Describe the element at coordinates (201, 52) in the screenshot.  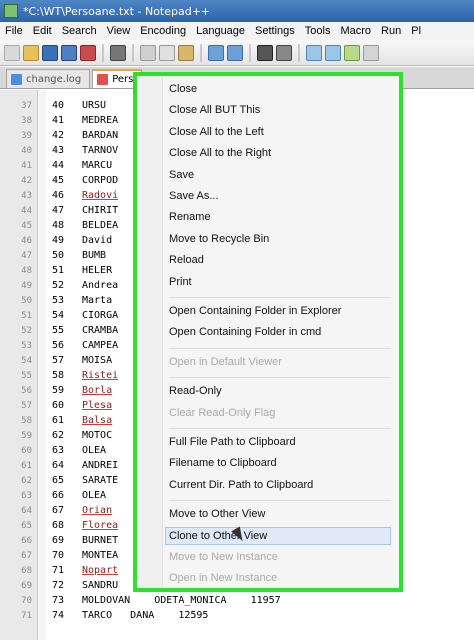
I see `toolbar-separator` at that location.